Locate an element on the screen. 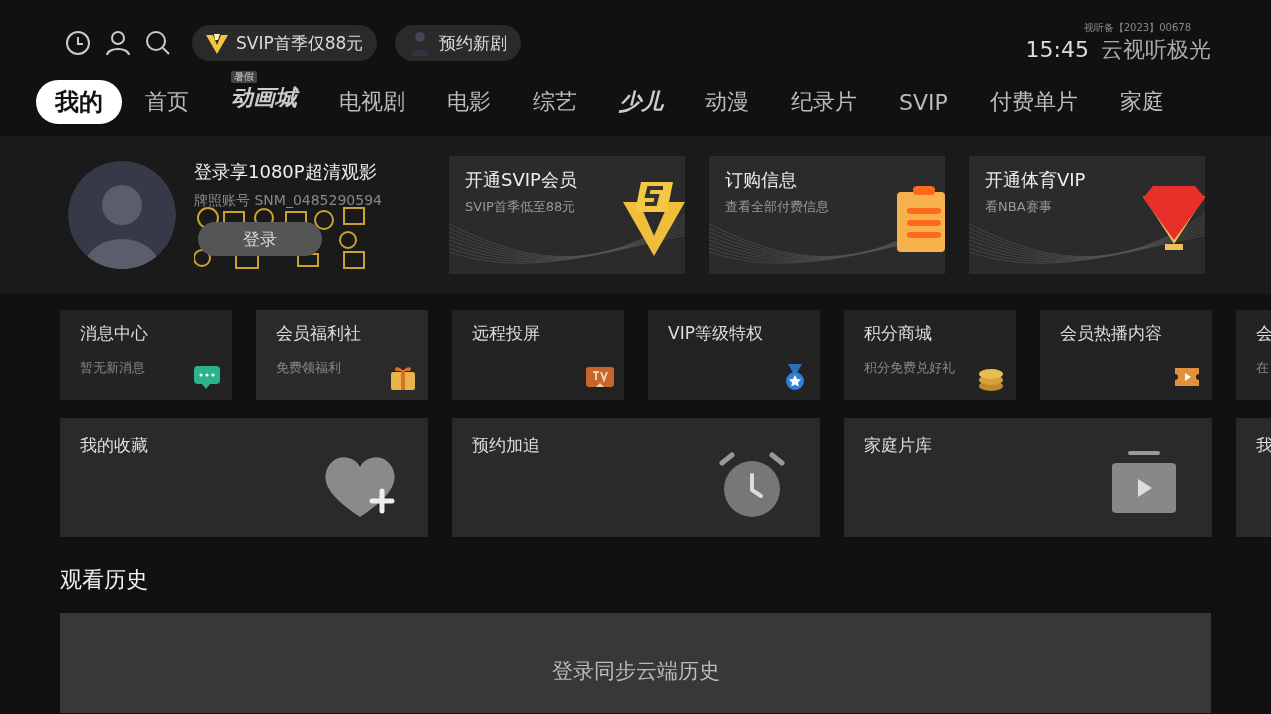  promo-subtitle: 看NBA赛事 is located at coordinates (1019, 207).